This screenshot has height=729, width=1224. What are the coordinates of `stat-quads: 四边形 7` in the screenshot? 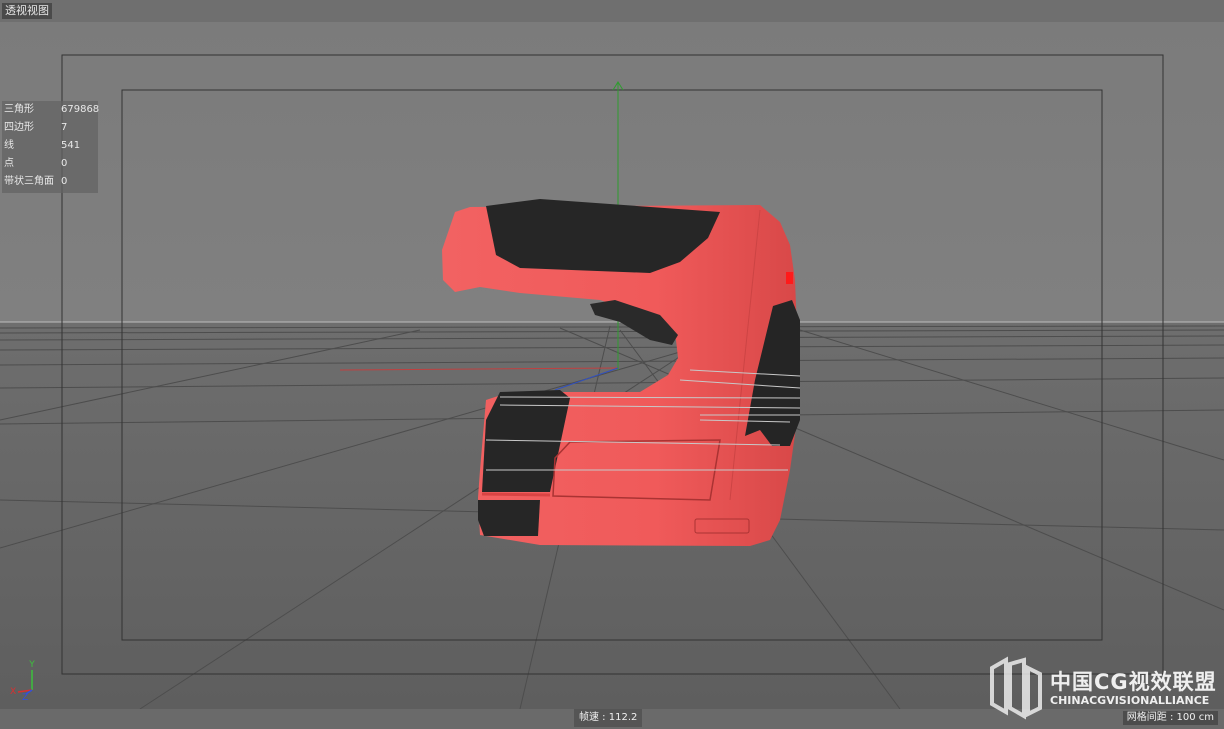 It's located at (36, 127).